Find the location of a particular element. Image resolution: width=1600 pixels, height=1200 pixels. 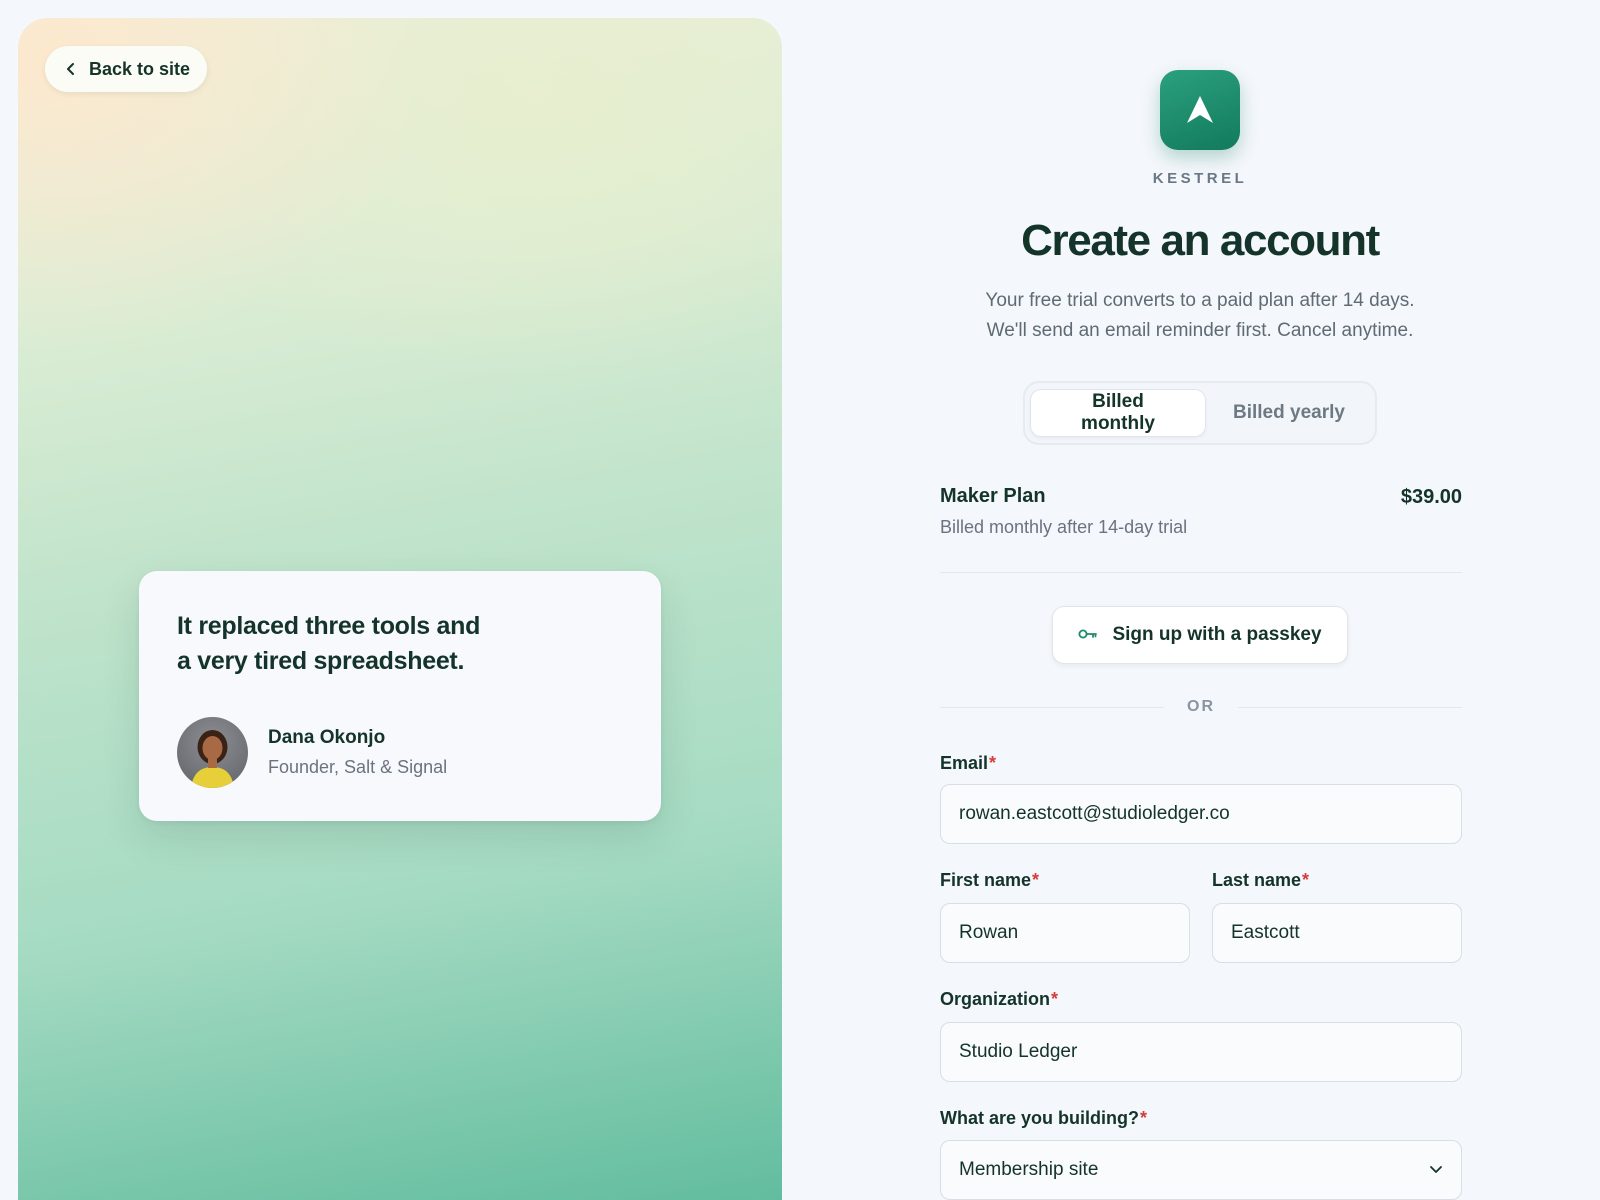

building-select: Membership site is located at coordinates (1201, 1170).